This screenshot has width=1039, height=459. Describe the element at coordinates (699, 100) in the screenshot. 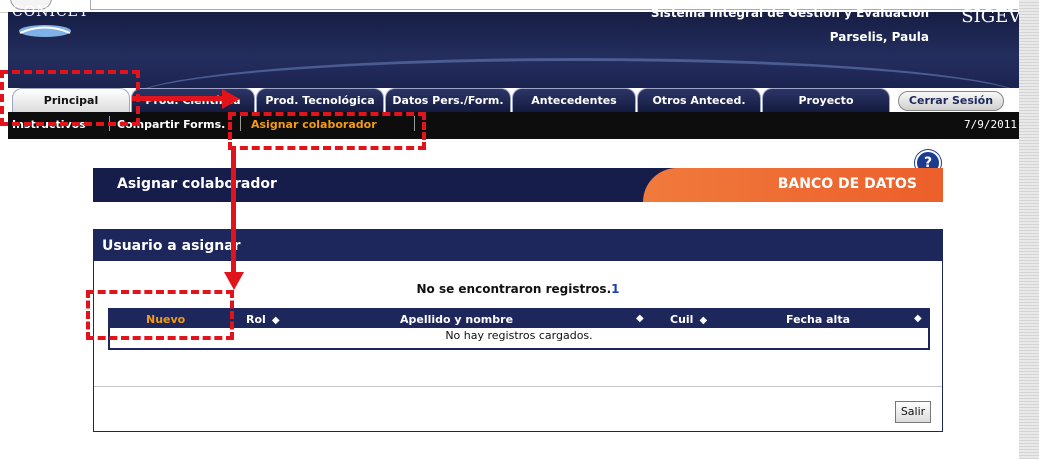

I see `tab-otros-antecedentes: Otros Anteced.` at that location.